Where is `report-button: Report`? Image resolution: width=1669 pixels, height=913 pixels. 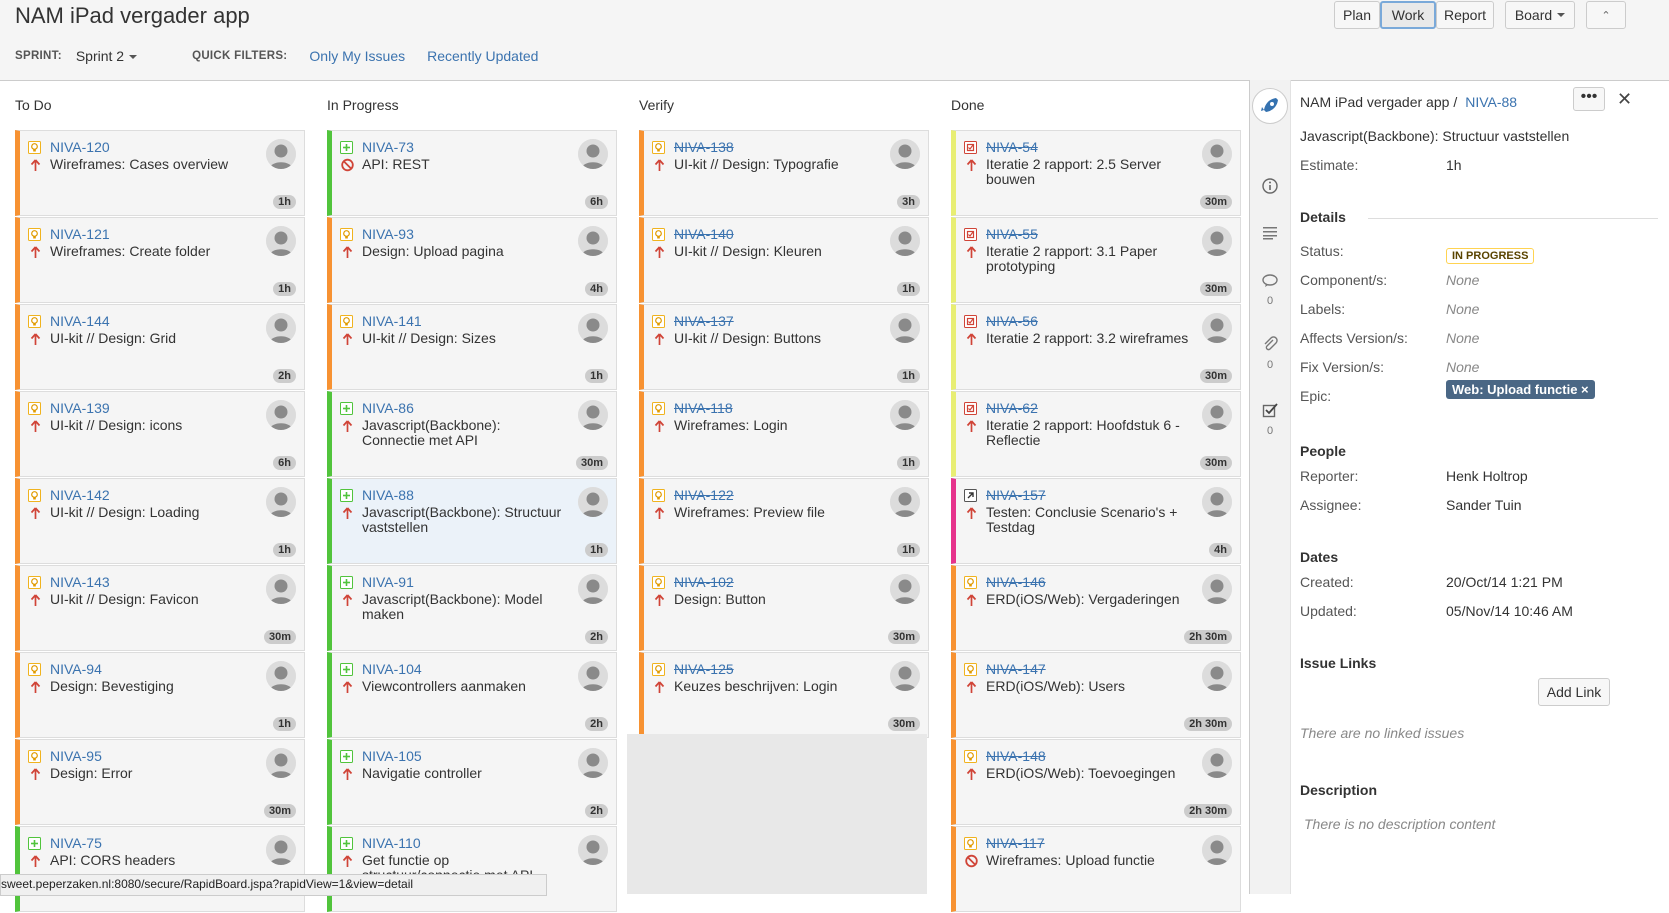
report-button: Report is located at coordinates (1465, 15).